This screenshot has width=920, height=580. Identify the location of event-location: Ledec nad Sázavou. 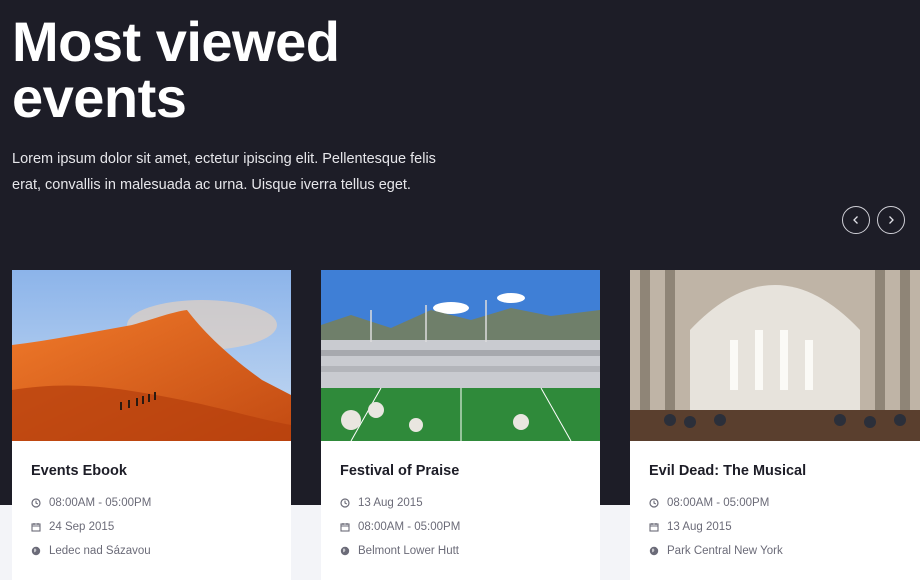
(91, 551).